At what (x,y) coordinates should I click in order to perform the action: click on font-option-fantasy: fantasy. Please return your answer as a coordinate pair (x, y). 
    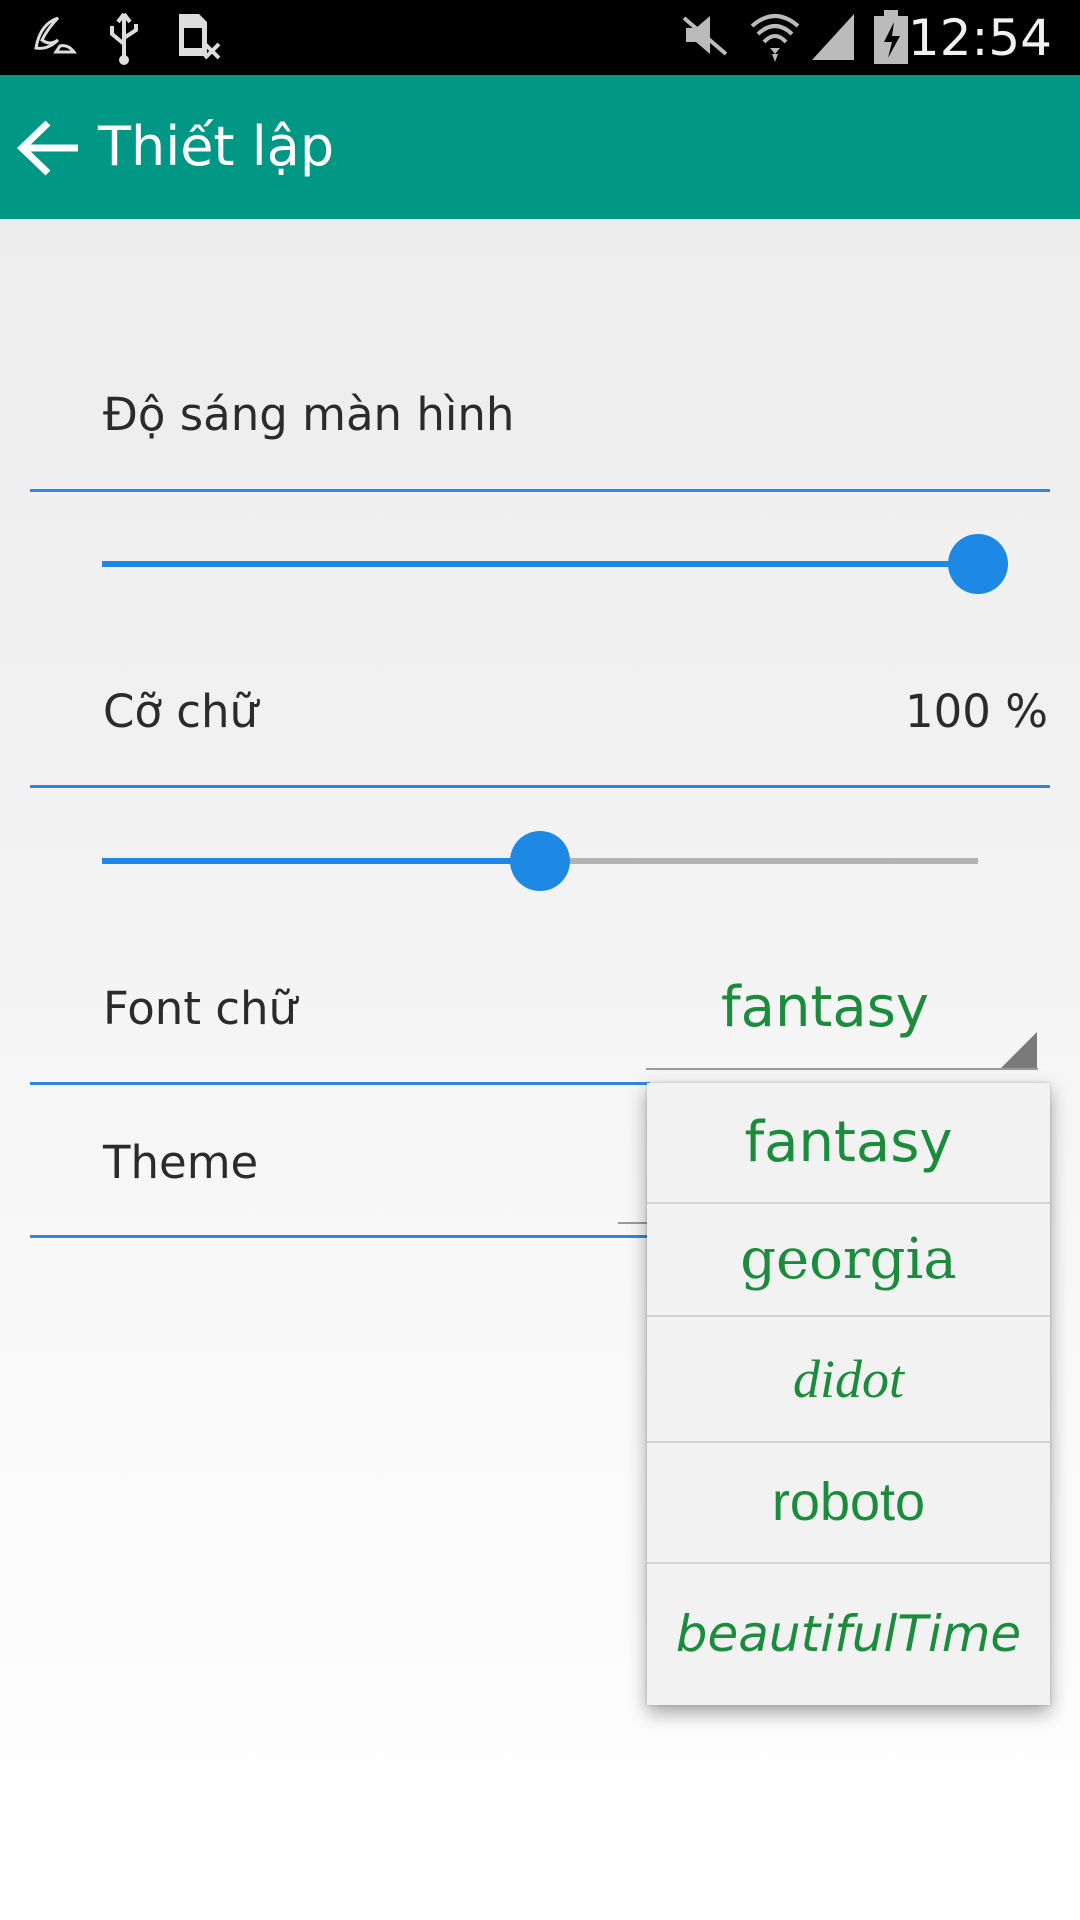
    Looking at the image, I should click on (848, 1143).